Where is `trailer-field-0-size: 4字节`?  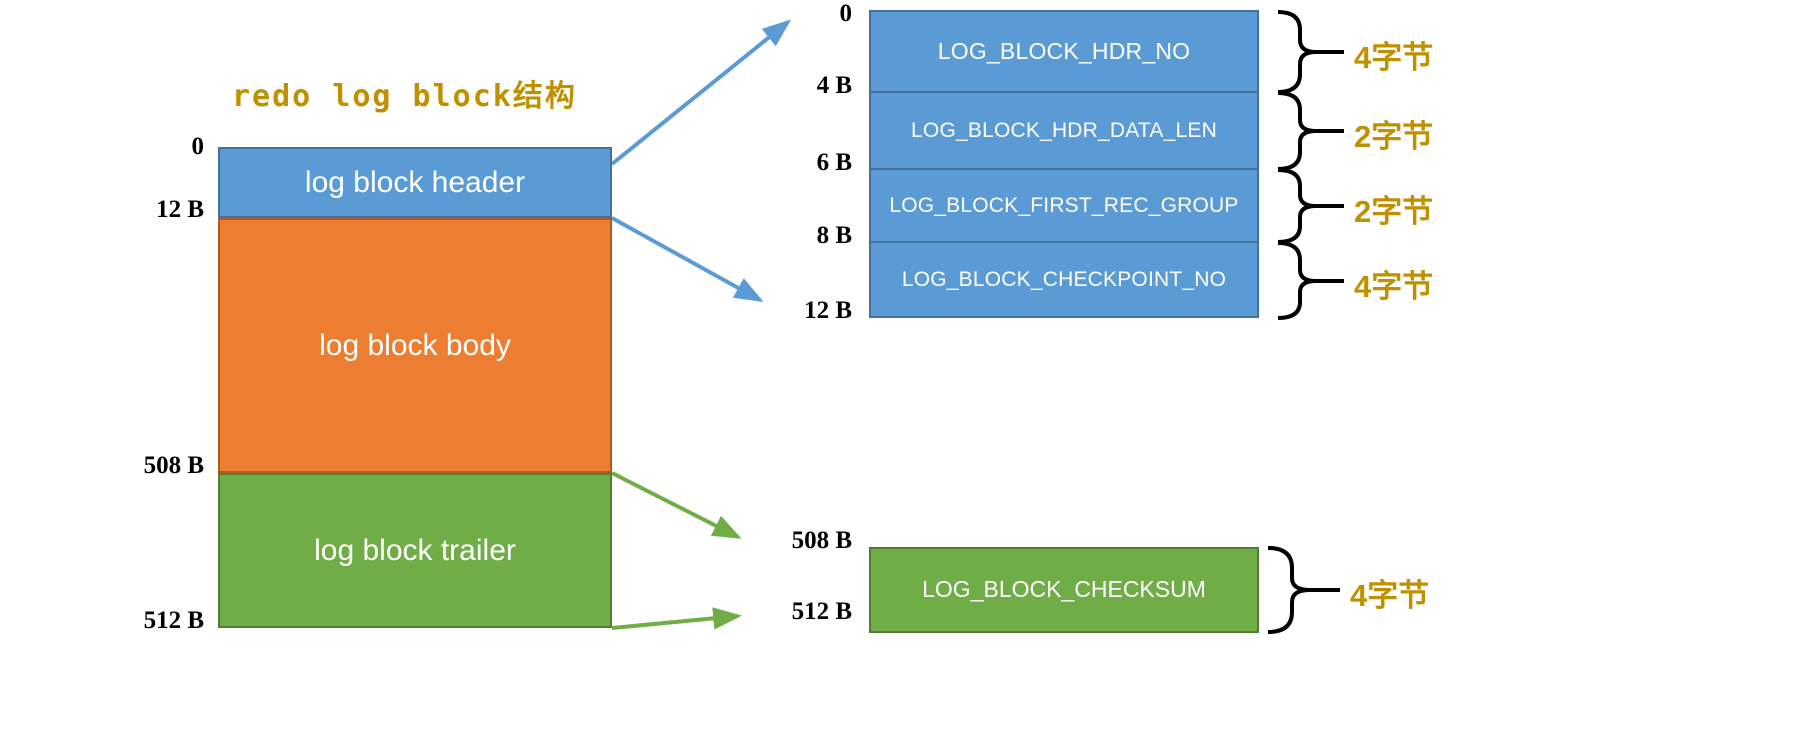
trailer-field-0-size: 4字节 is located at coordinates (1390, 595).